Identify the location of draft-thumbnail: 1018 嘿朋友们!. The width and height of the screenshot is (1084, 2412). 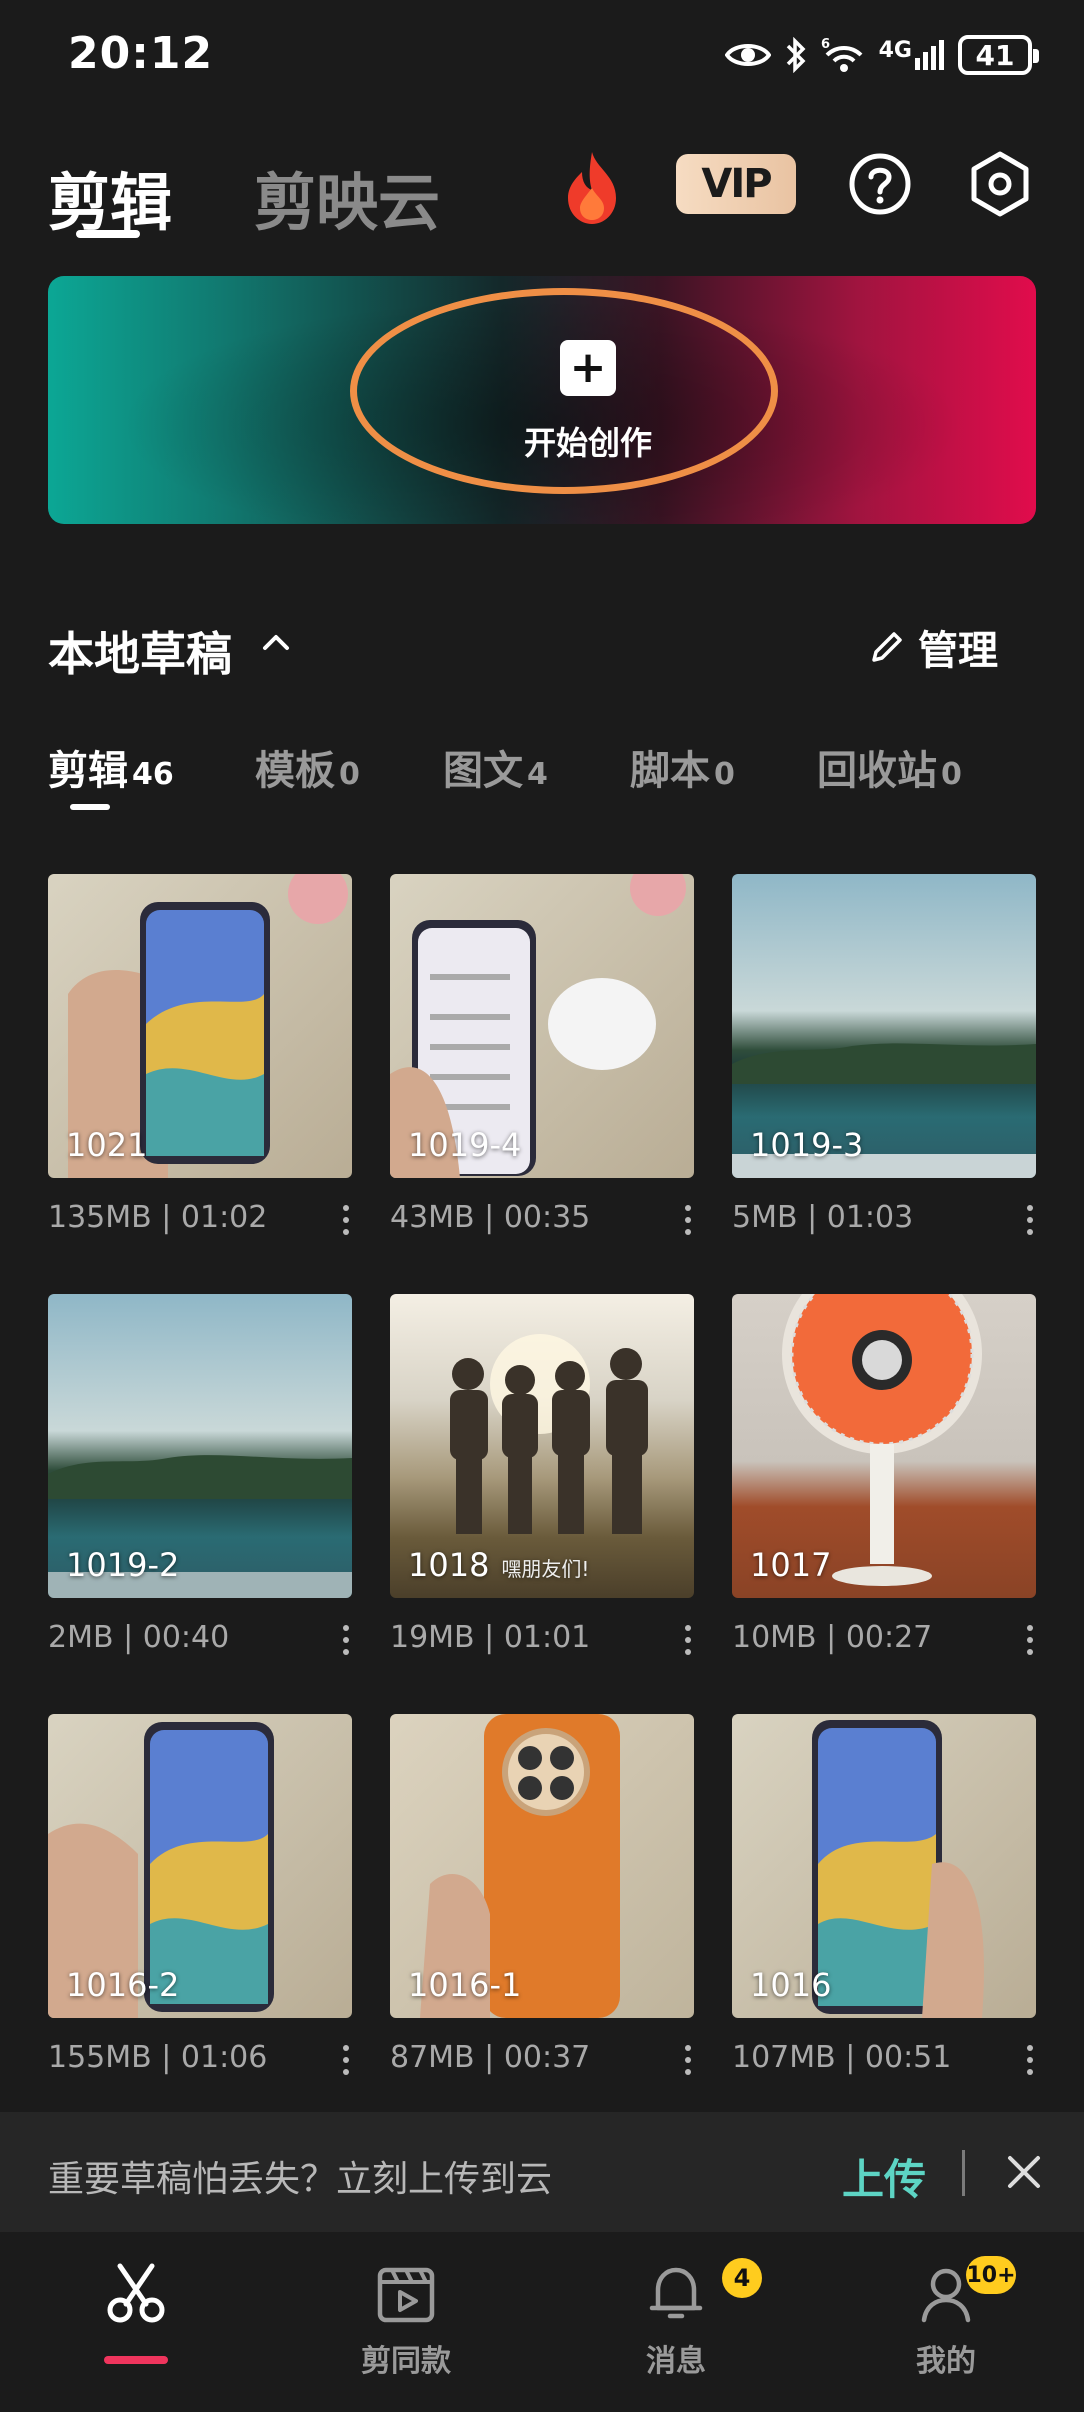
(542, 1446).